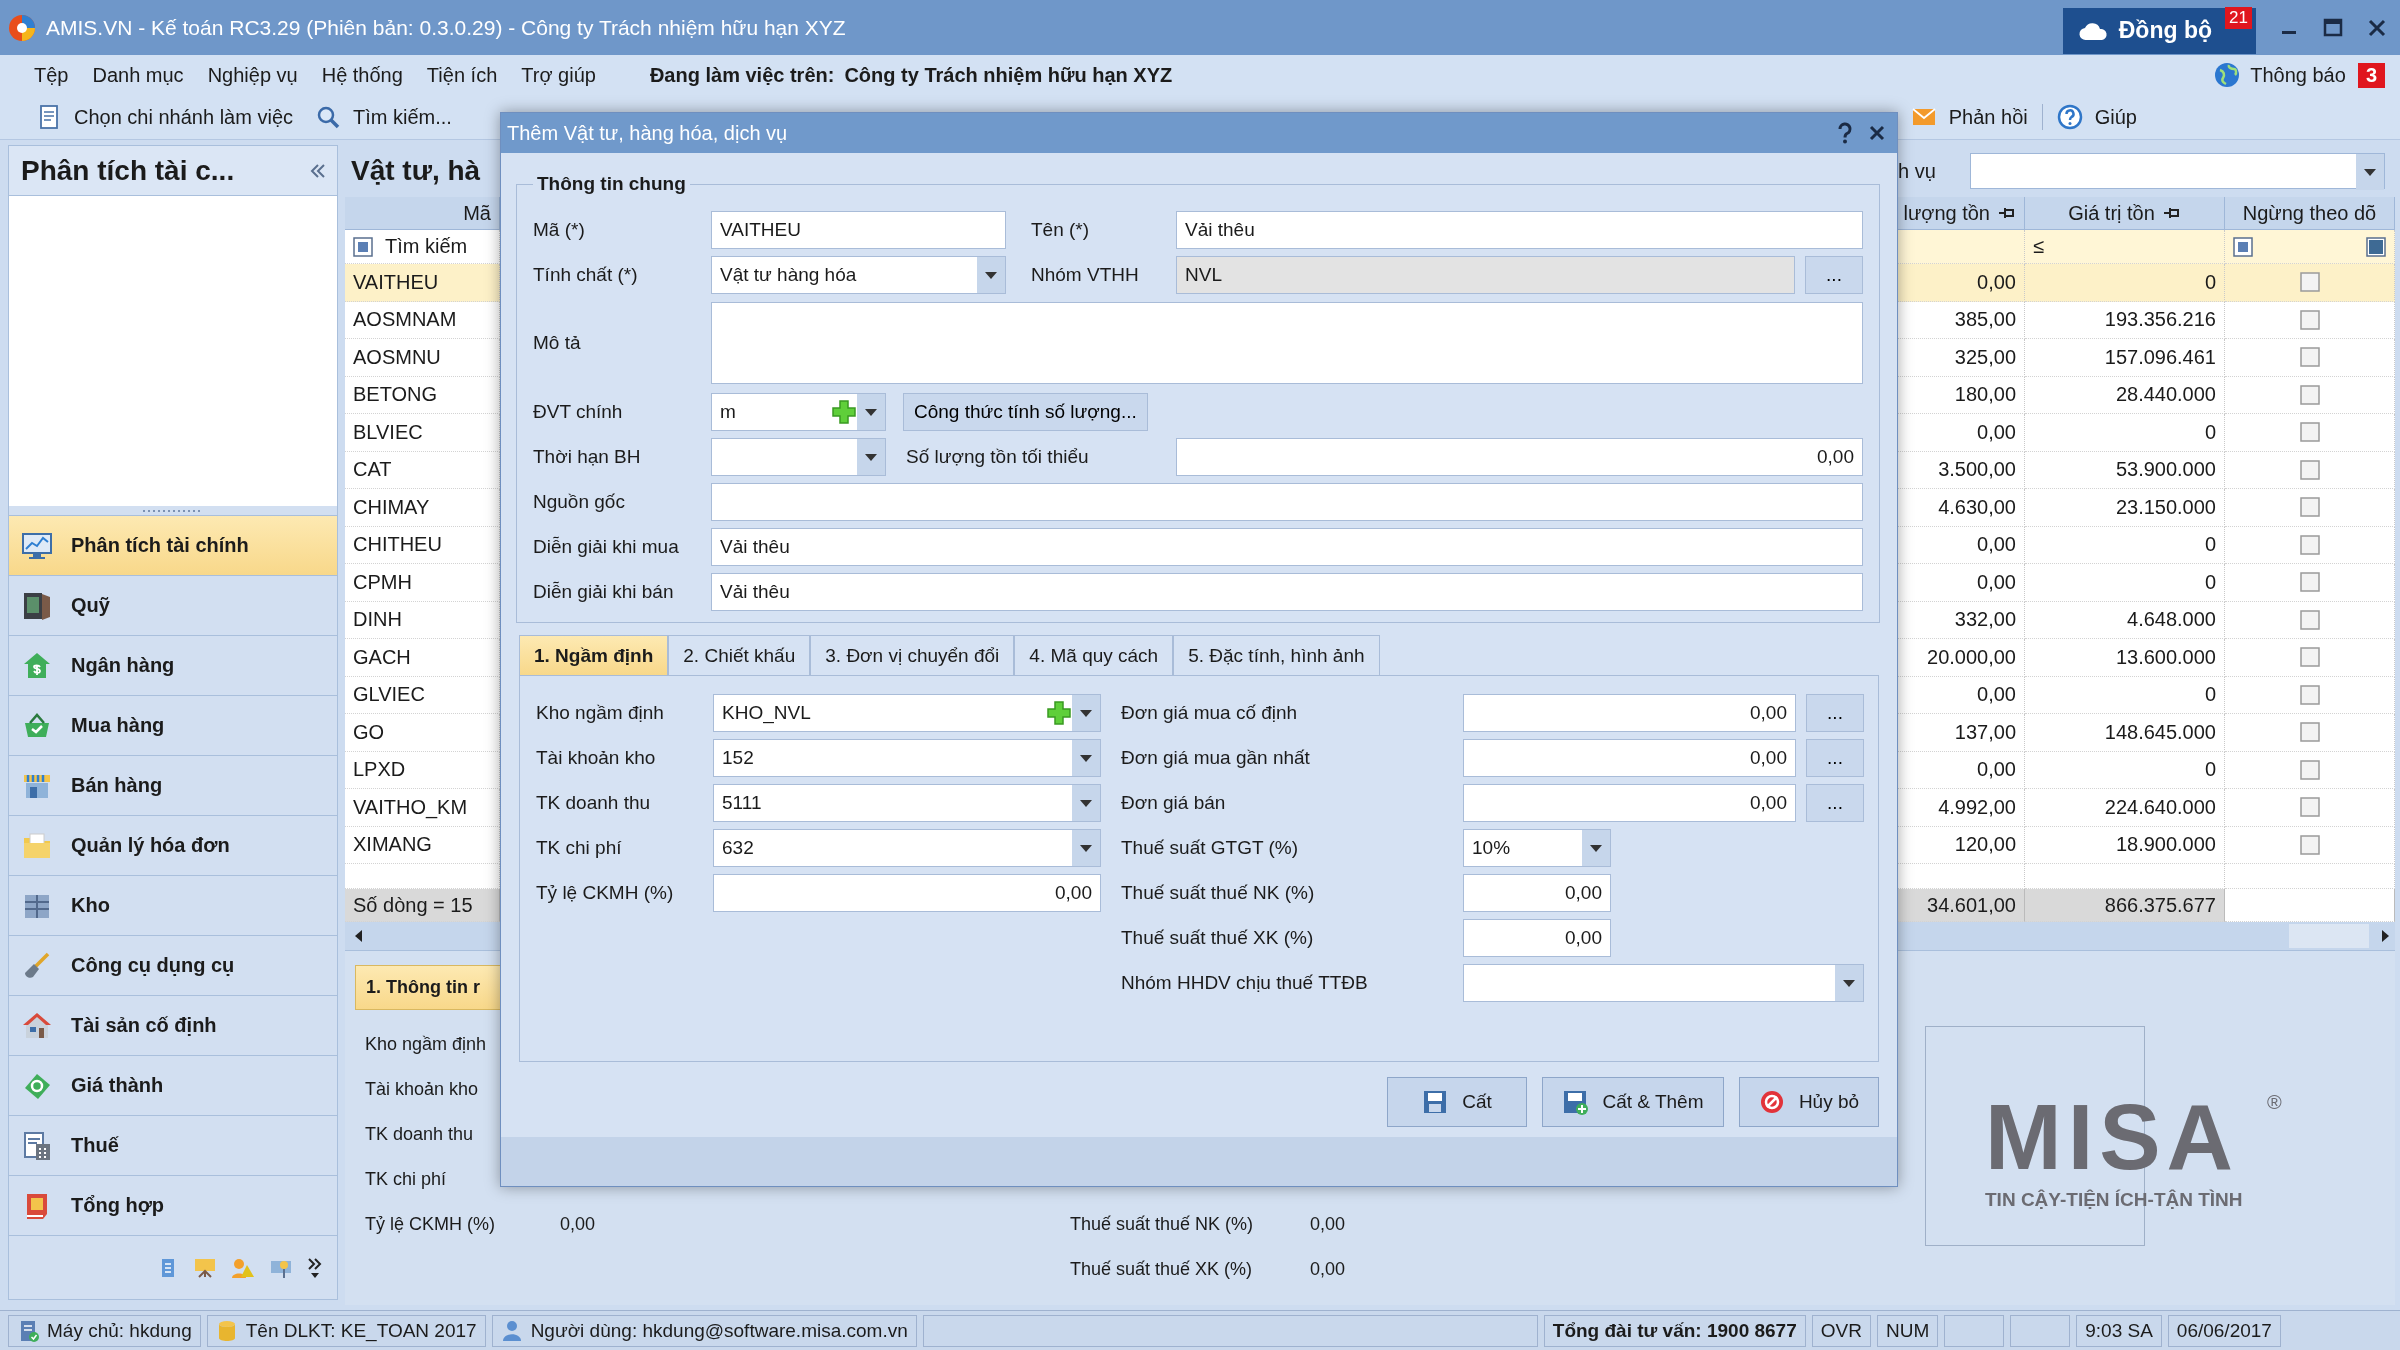 This screenshot has width=2400, height=1350. Describe the element at coordinates (422, 247) in the screenshot. I see `search-field: Tìm kiếm` at that location.